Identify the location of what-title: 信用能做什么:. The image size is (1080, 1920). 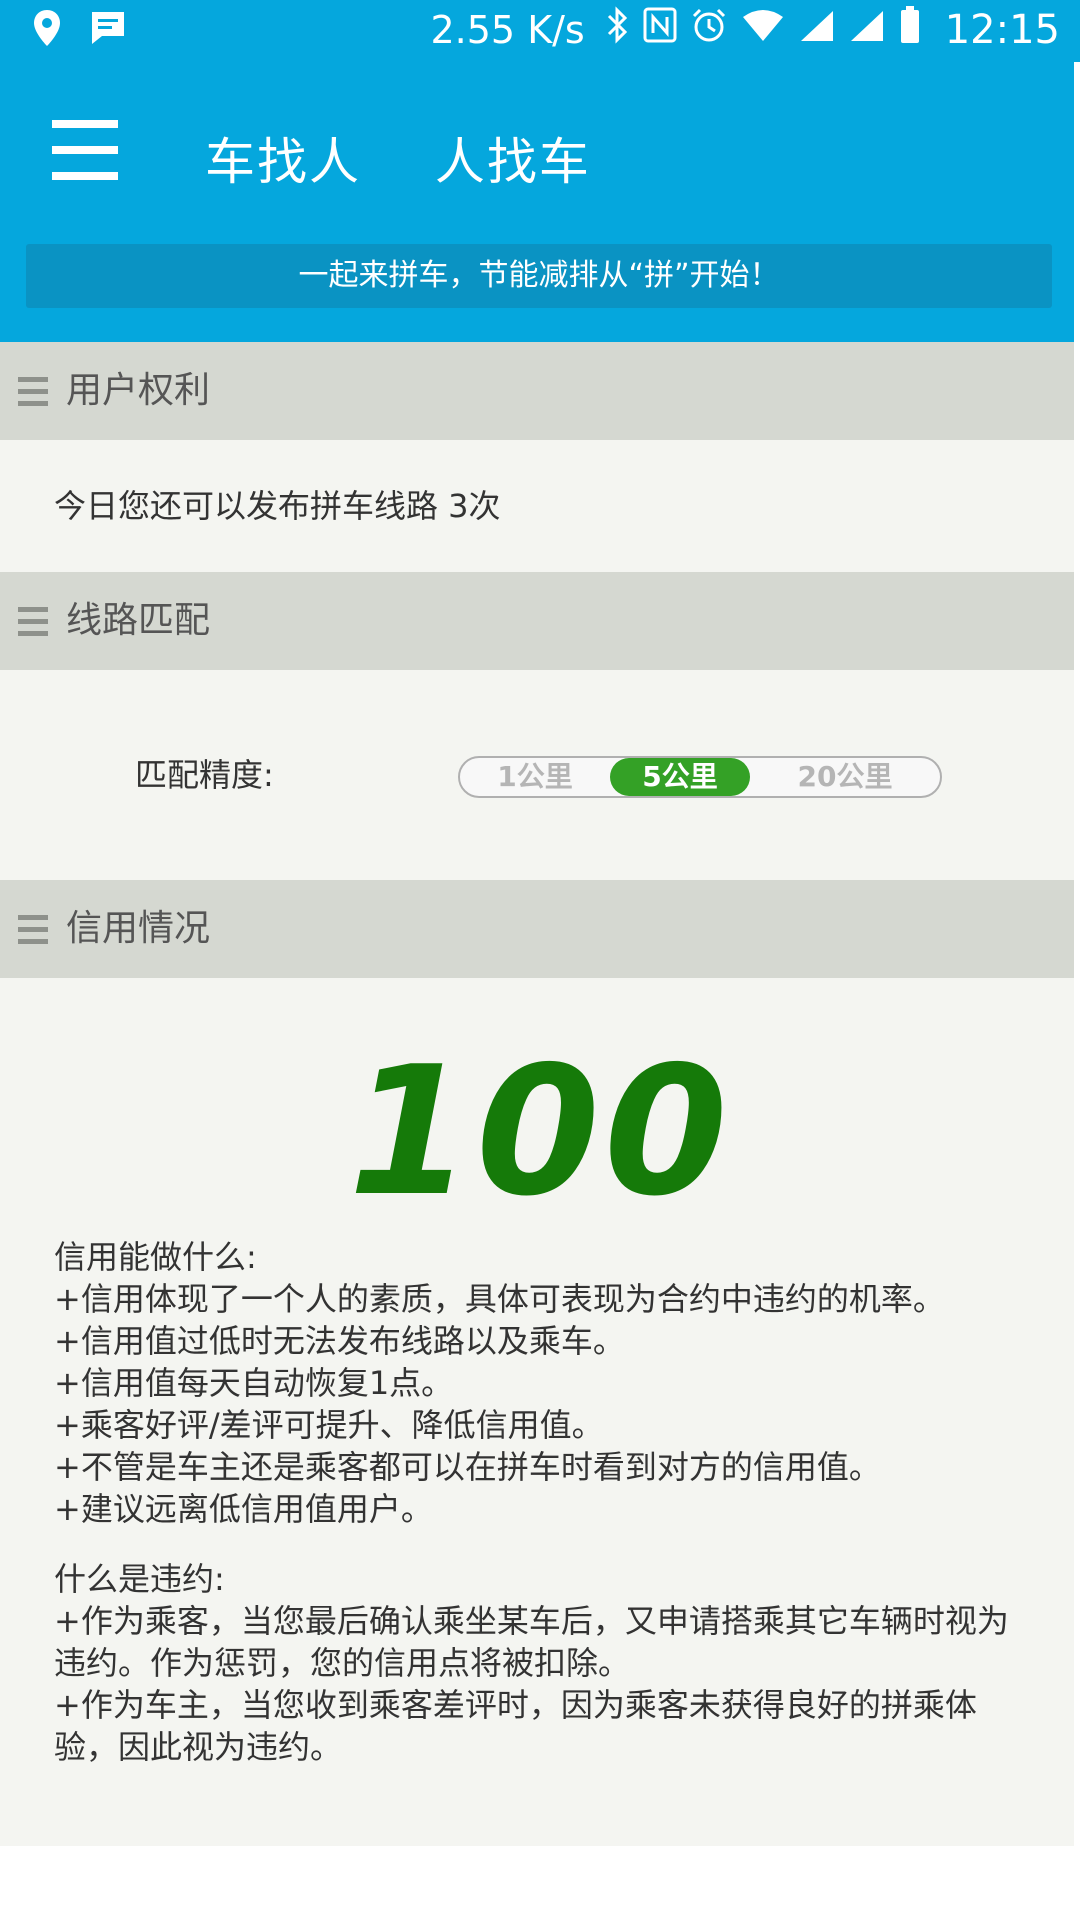
(155, 1257).